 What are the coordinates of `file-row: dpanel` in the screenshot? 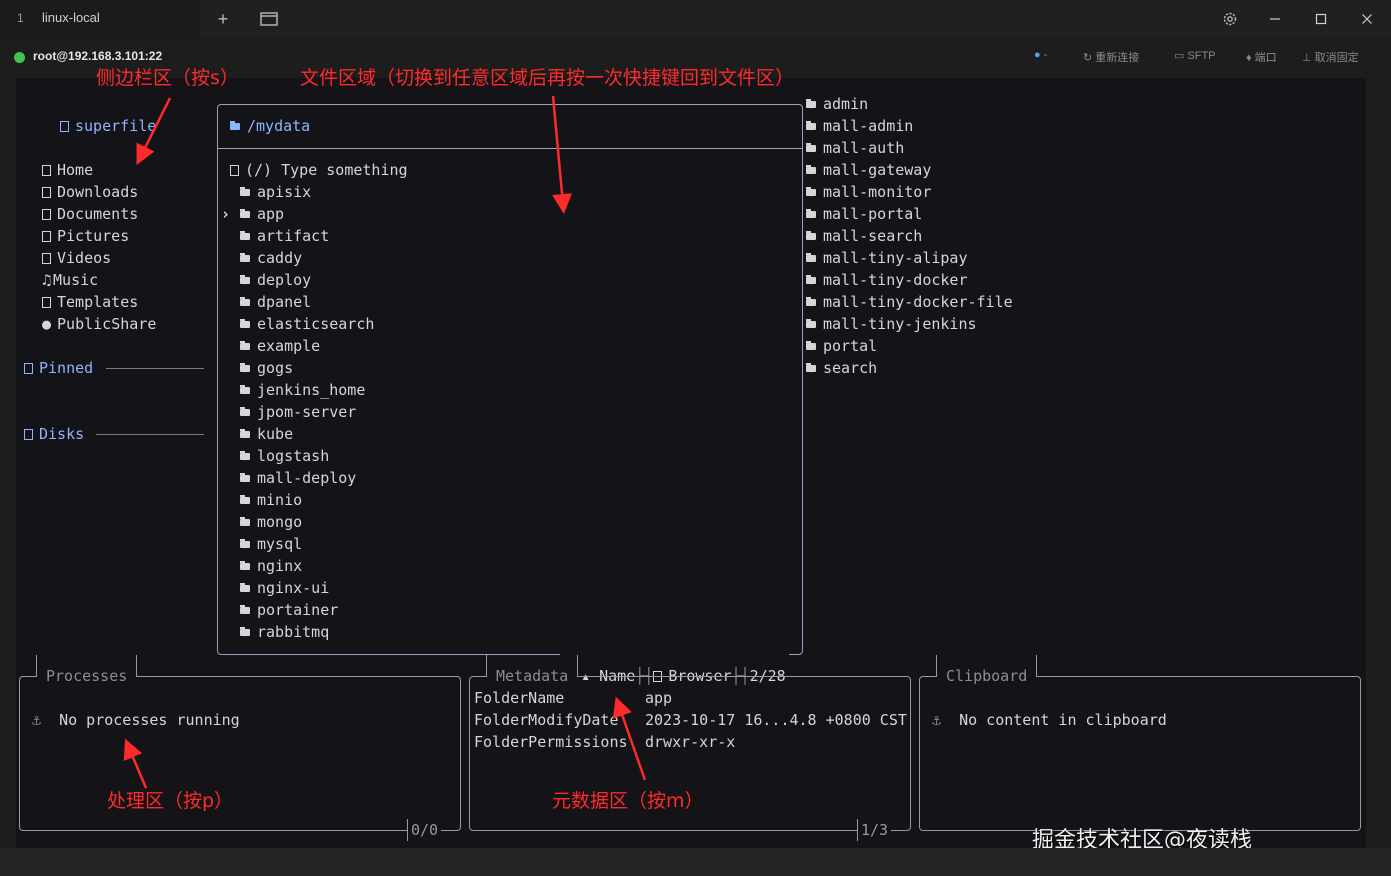 It's located at (275, 302).